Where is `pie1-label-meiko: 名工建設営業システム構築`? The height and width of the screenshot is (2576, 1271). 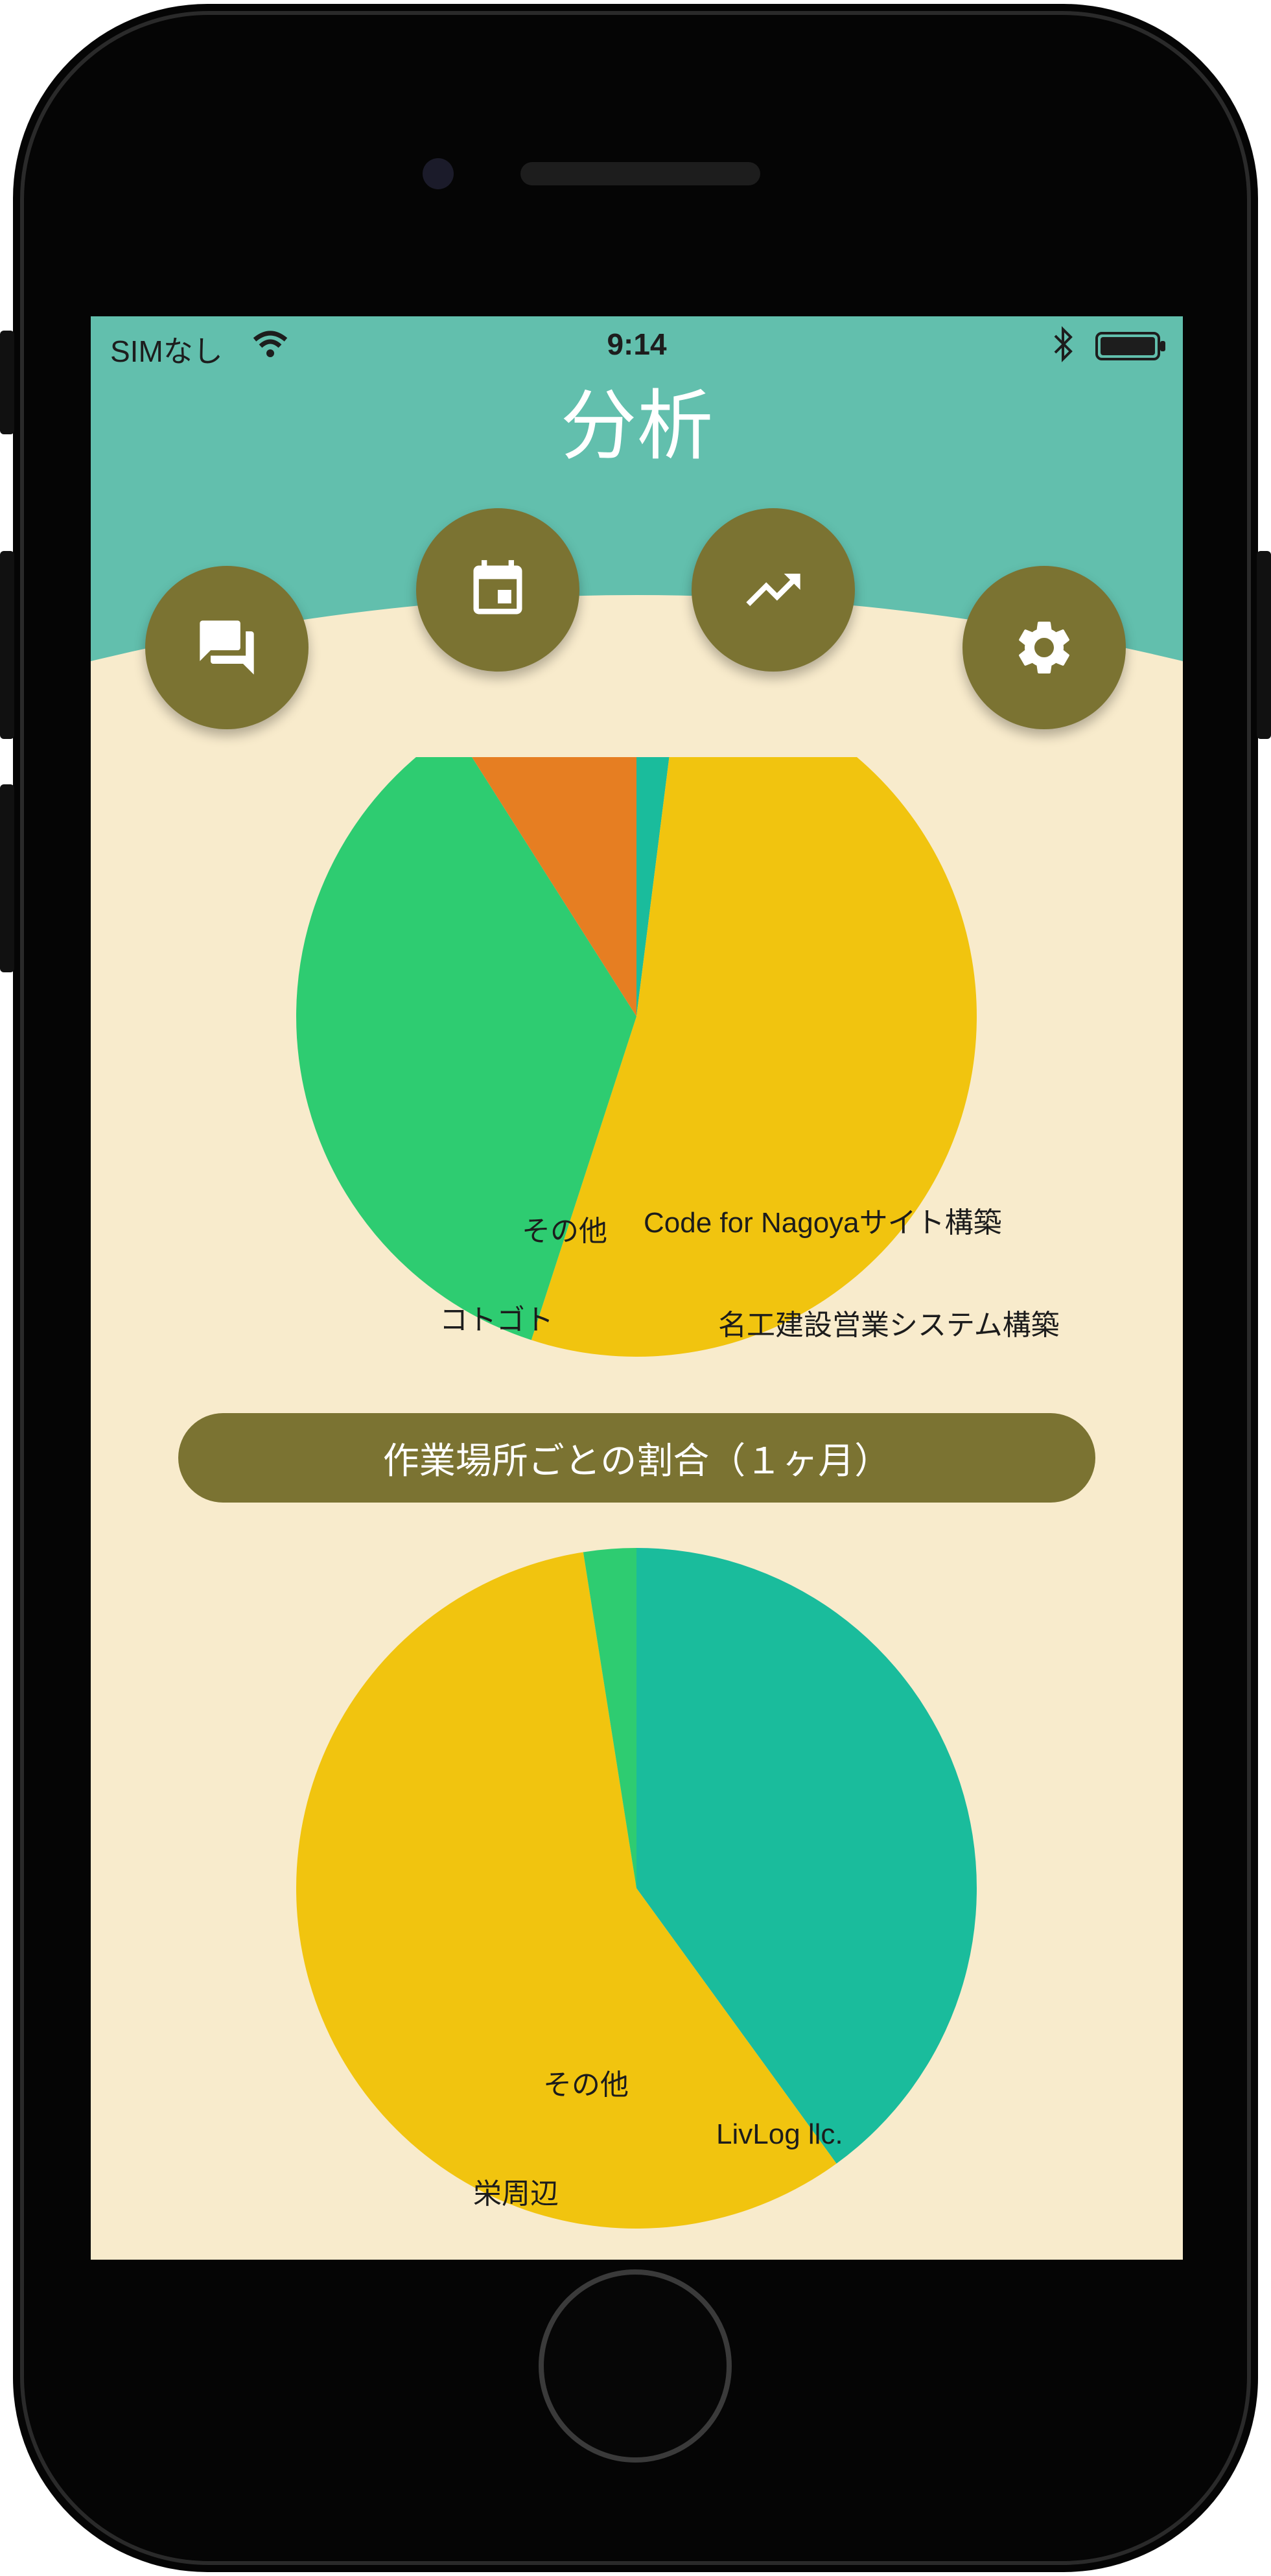 pie1-label-meiko: 名工建設営業システム構築 is located at coordinates (889, 1325).